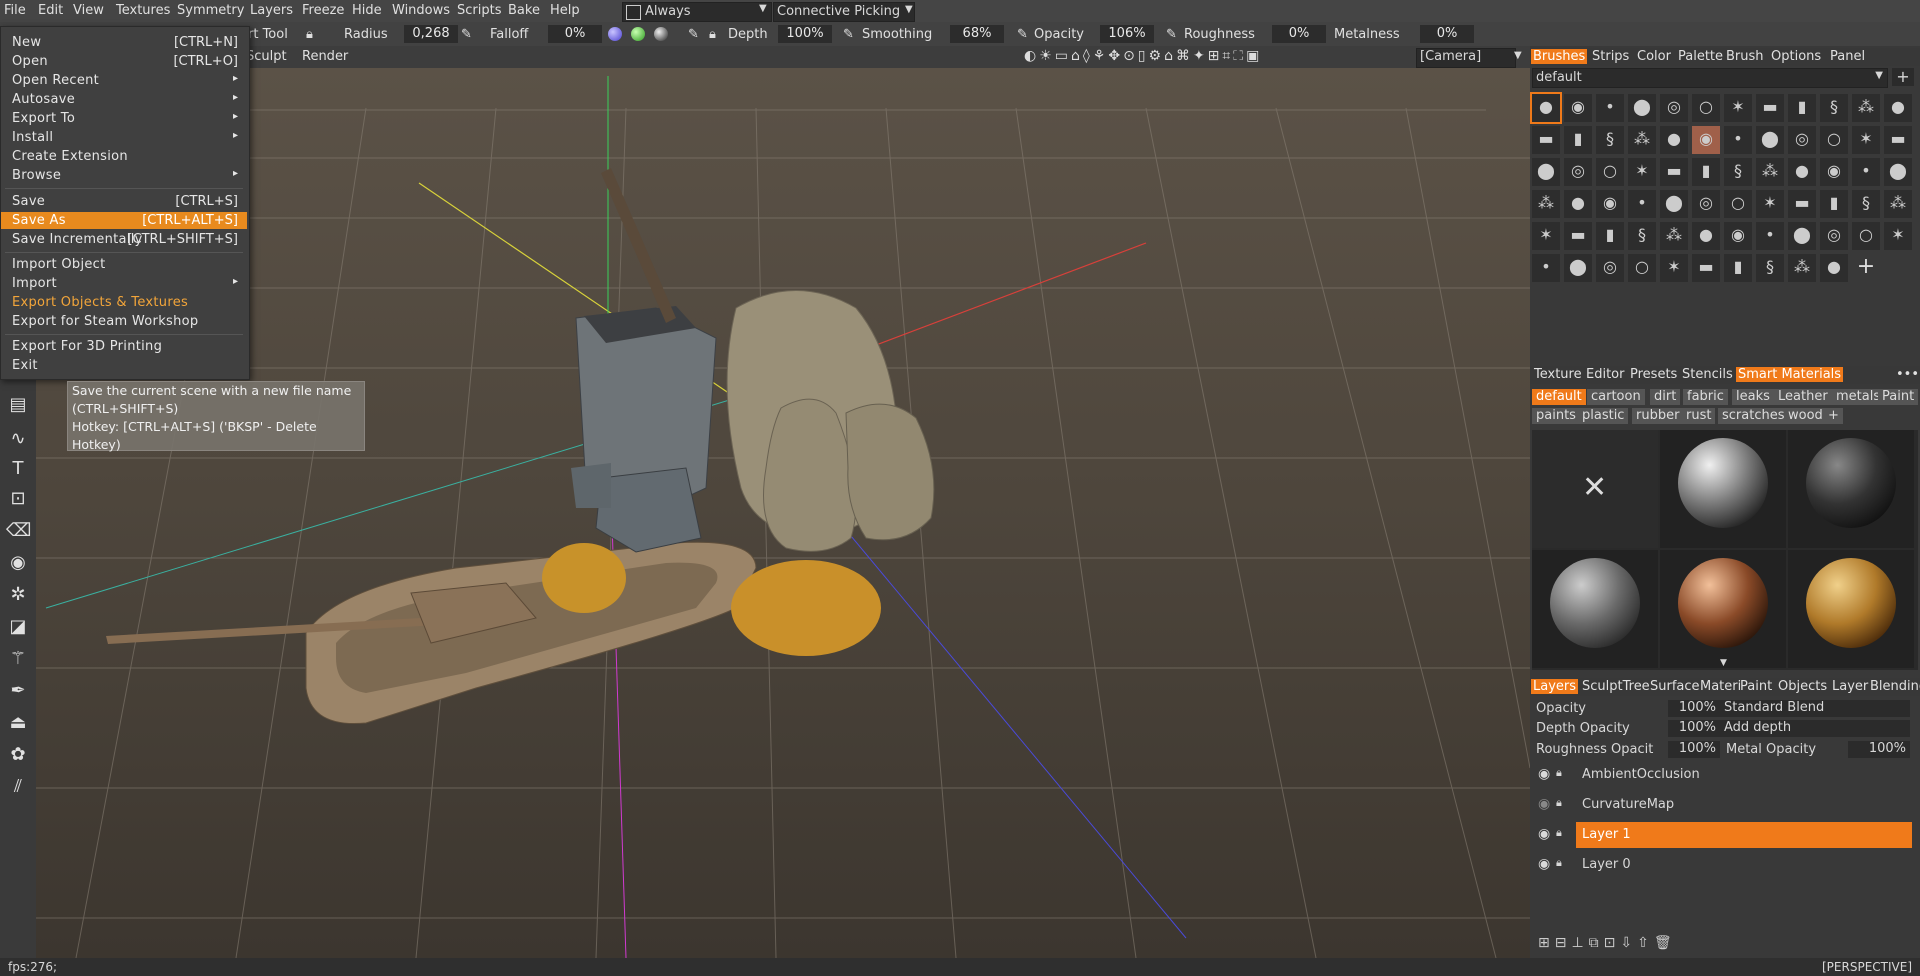  Describe the element at coordinates (1447, 34) in the screenshot. I see `metalness-field: 0%` at that location.